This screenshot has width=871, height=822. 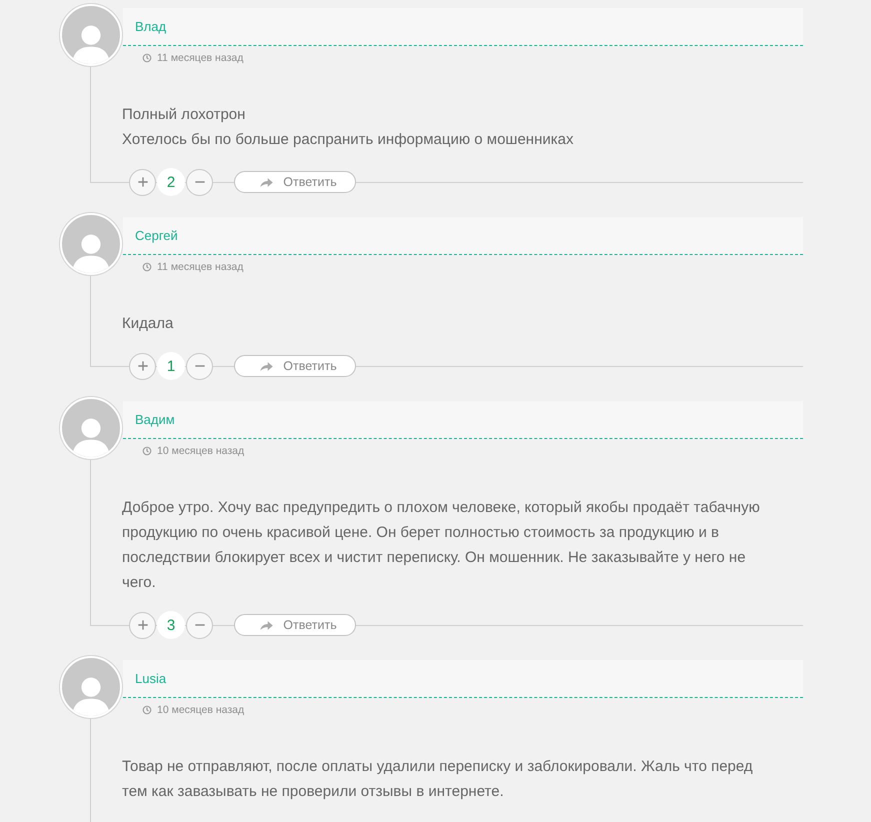 I want to click on comment-text: Хотелось бы по больше распранить информацию о мошенниках, so click(x=348, y=140).